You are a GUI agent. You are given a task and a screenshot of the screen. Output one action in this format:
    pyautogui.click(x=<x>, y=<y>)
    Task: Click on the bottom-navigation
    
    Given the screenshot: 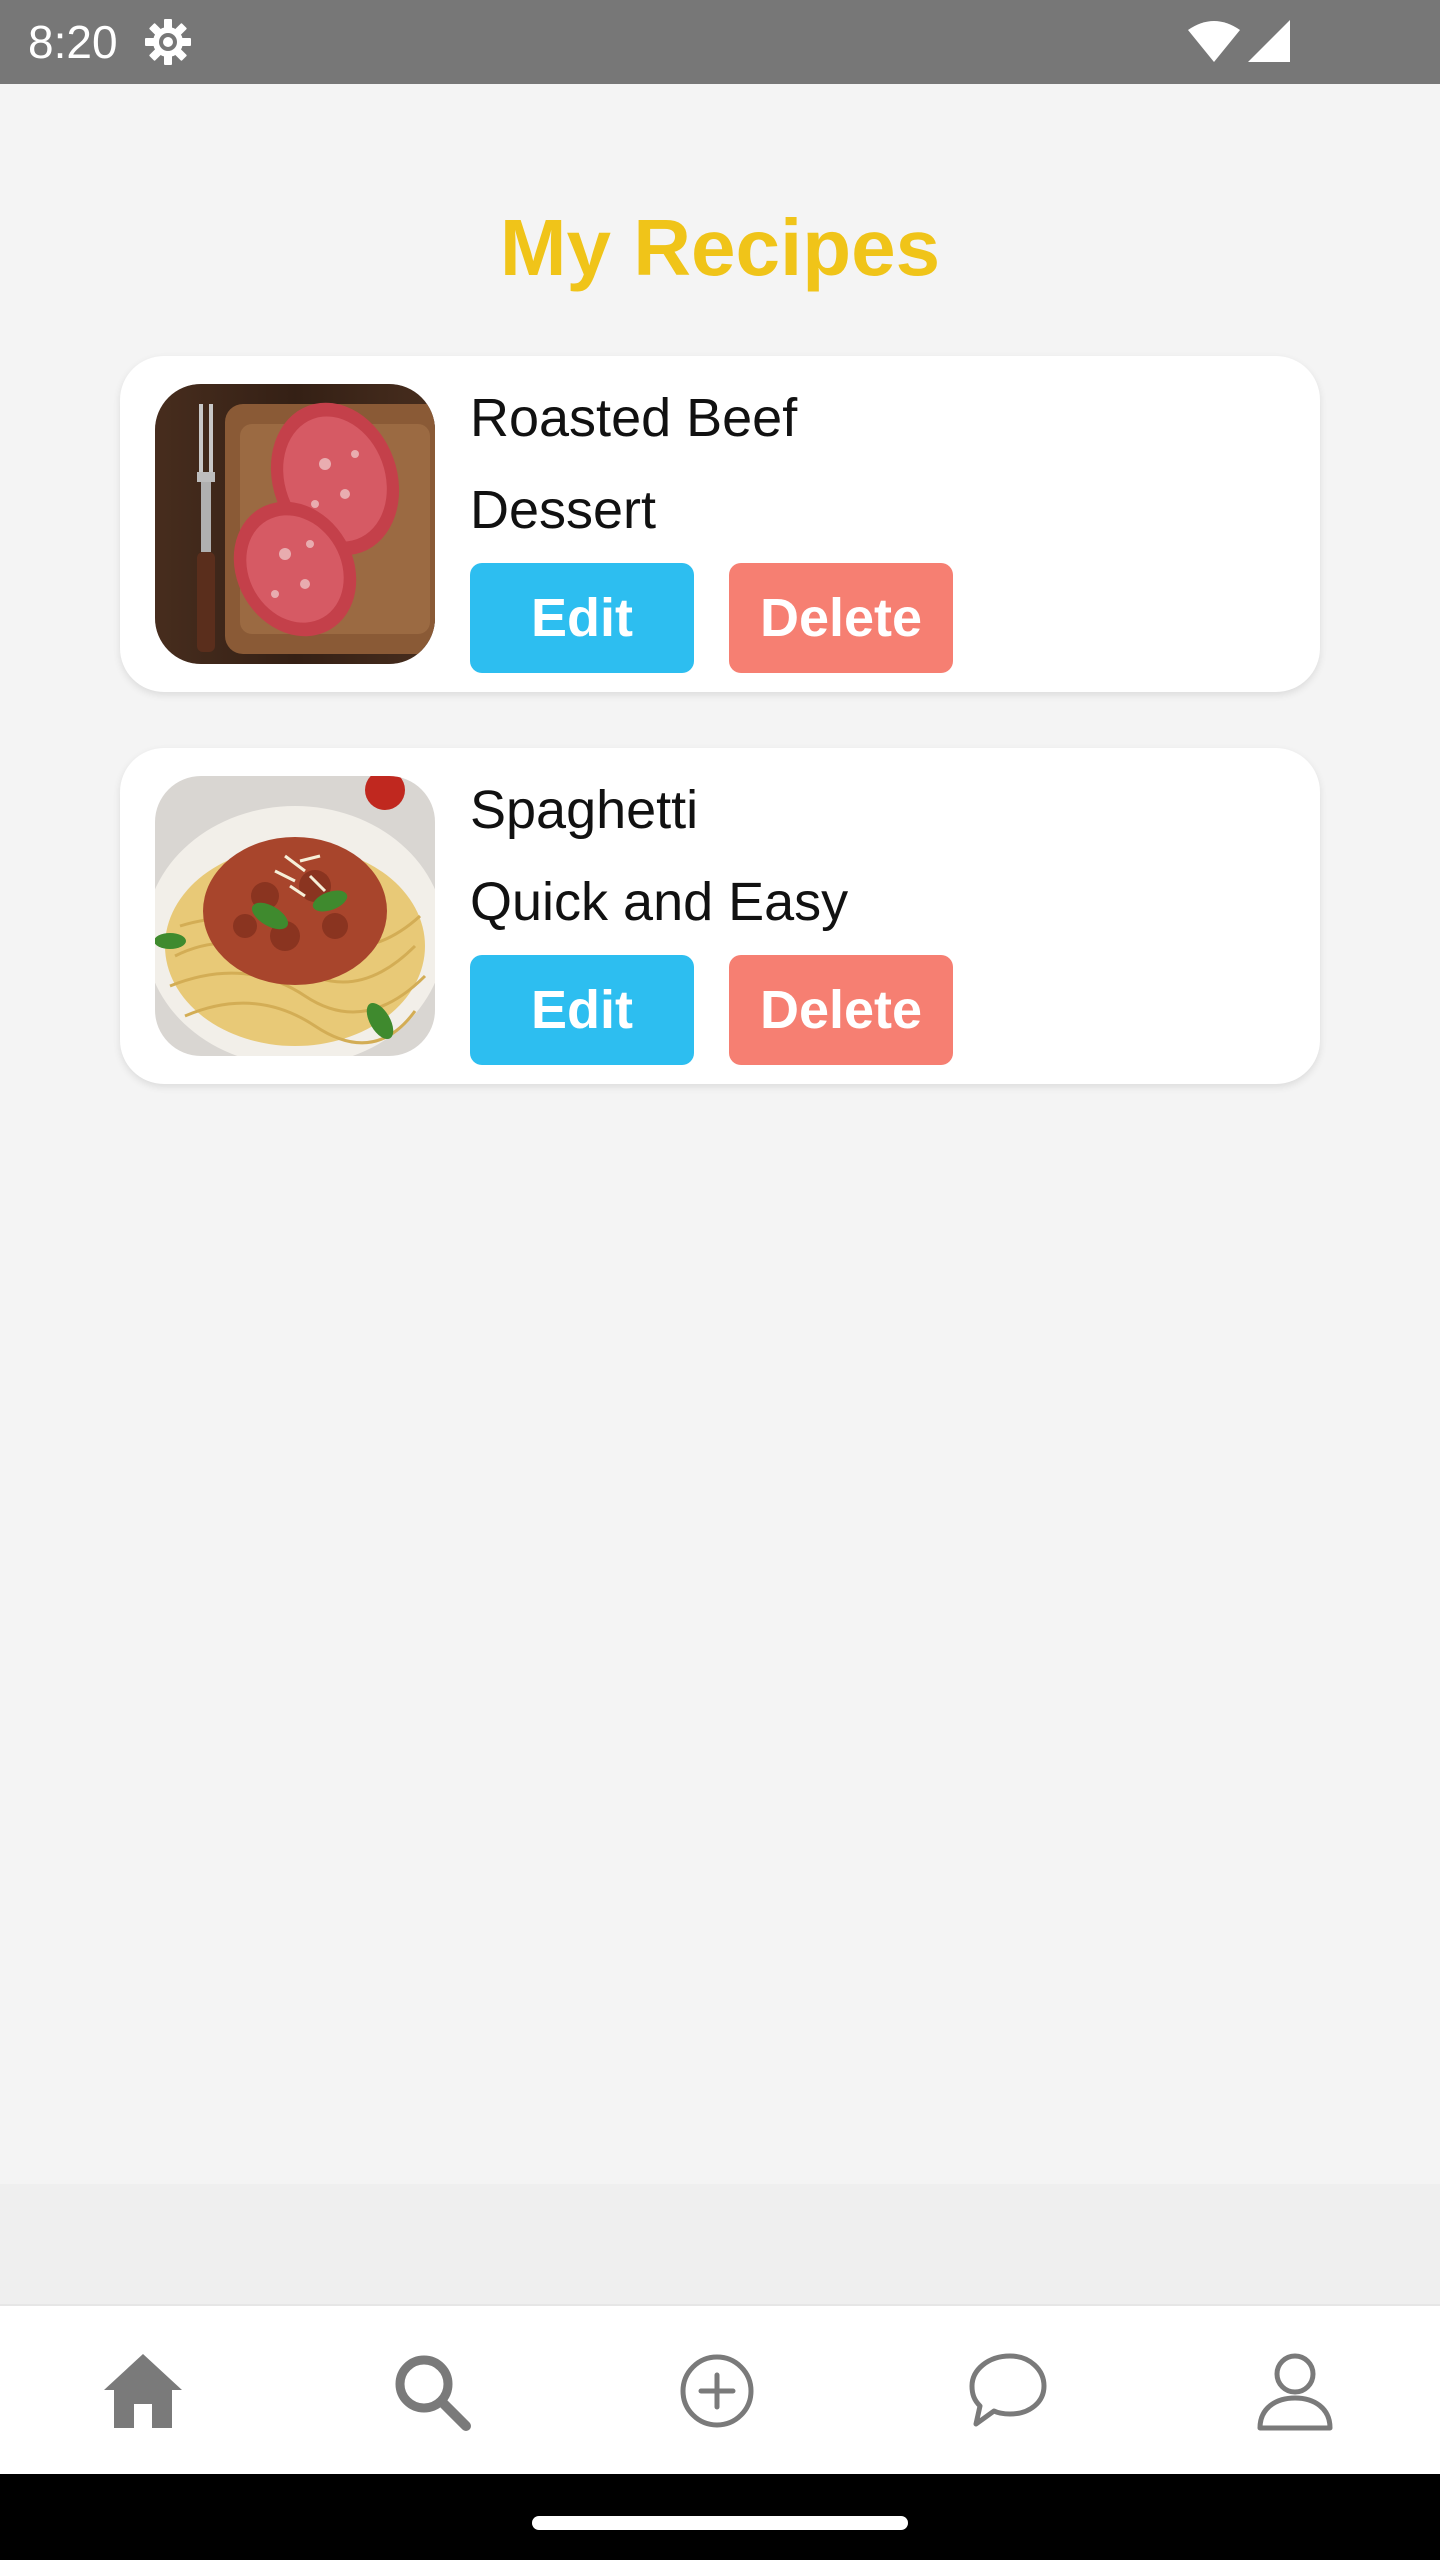 What is the action you would take?
    pyautogui.click(x=720, y=2389)
    